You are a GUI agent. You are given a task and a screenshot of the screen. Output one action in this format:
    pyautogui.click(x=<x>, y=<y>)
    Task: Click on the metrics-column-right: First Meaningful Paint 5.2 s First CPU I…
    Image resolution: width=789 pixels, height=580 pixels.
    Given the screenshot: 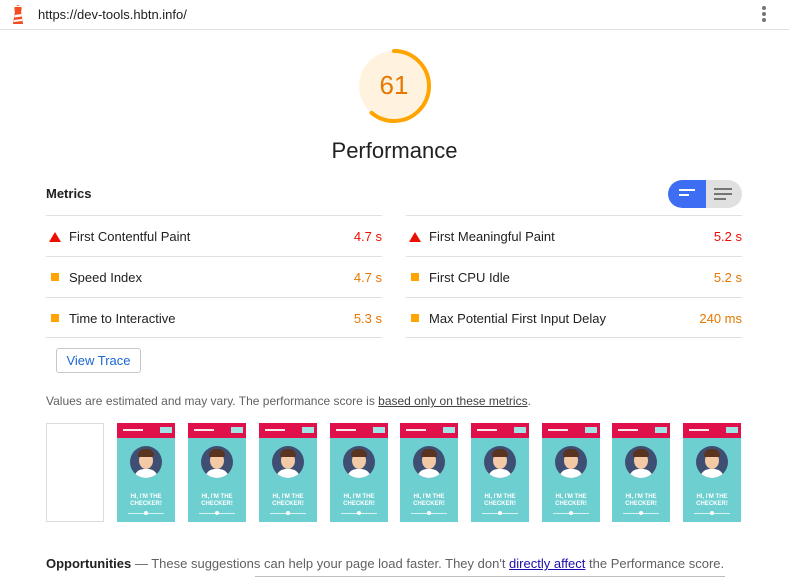 What is the action you would take?
    pyautogui.click(x=574, y=276)
    